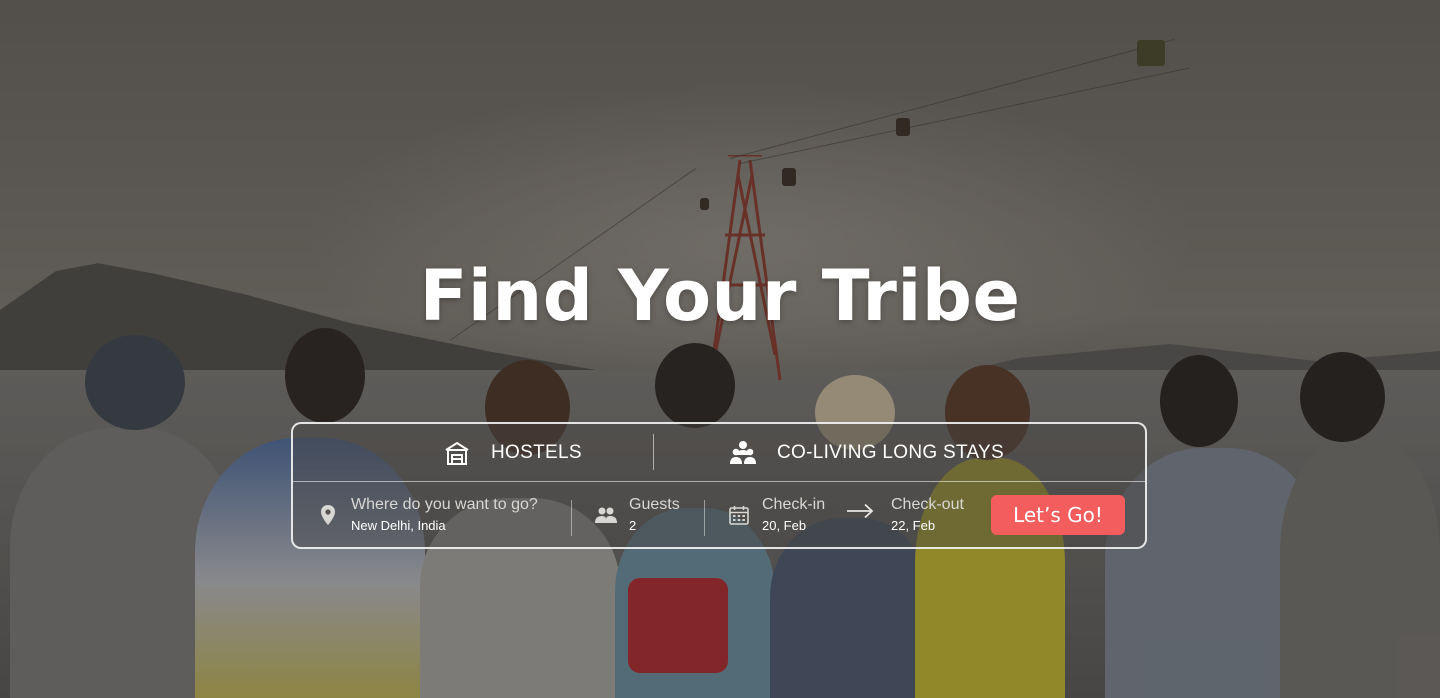 The width and height of the screenshot is (1440, 698). What do you see at coordinates (719, 453) in the screenshot?
I see `search-tabs: HOSTELS CO-LIVING LONG STAYS` at bounding box center [719, 453].